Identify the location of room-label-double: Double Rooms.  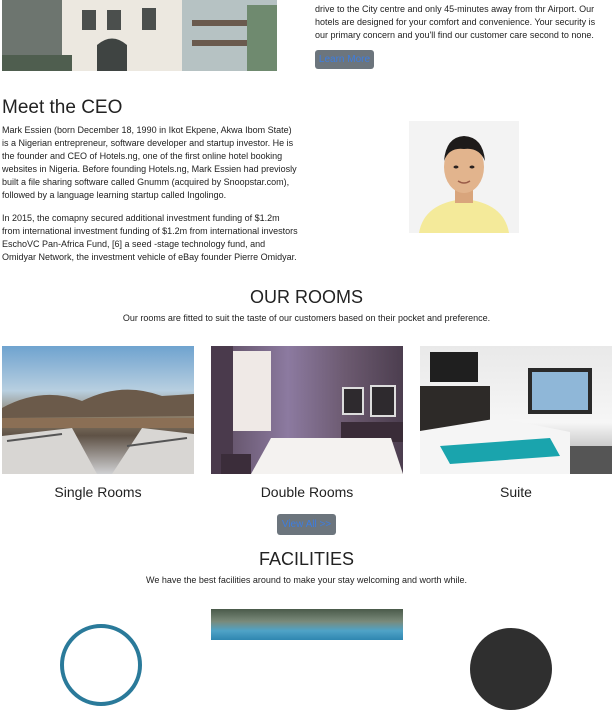
(307, 492).